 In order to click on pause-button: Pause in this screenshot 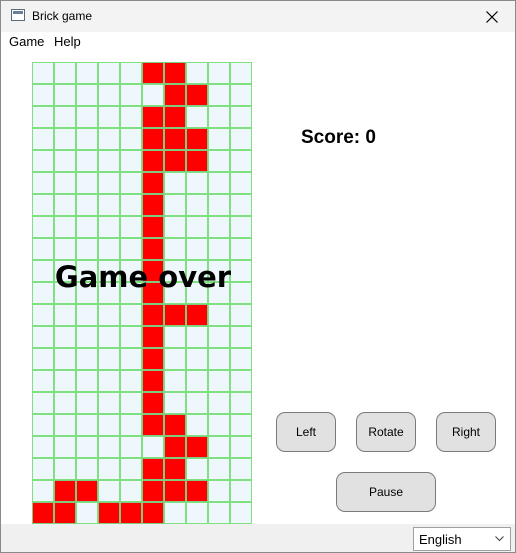, I will do `click(386, 492)`.